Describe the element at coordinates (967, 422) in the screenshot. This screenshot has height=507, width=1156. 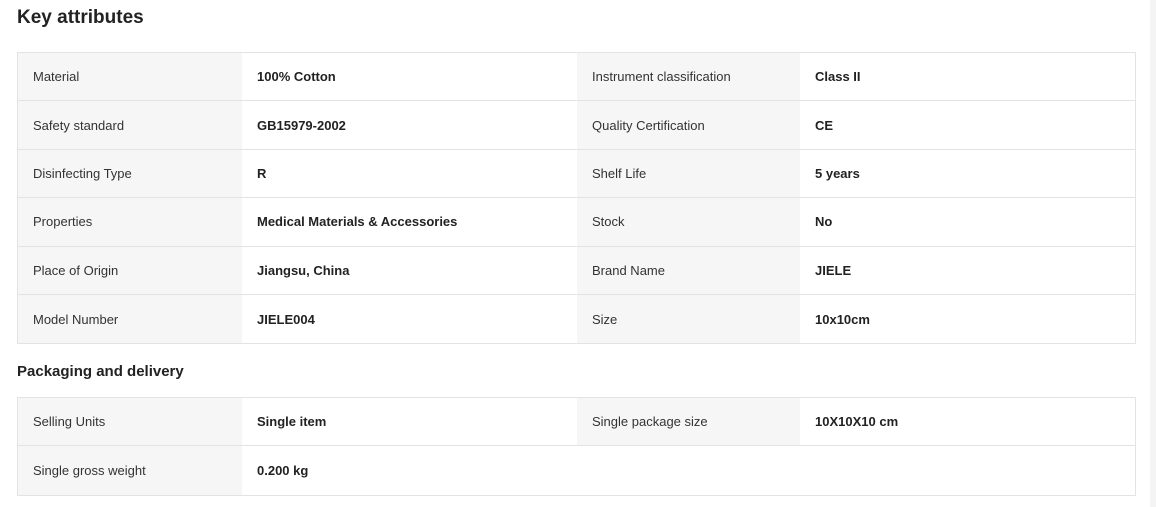
I see `attr-value: 10X10X10 cm` at that location.